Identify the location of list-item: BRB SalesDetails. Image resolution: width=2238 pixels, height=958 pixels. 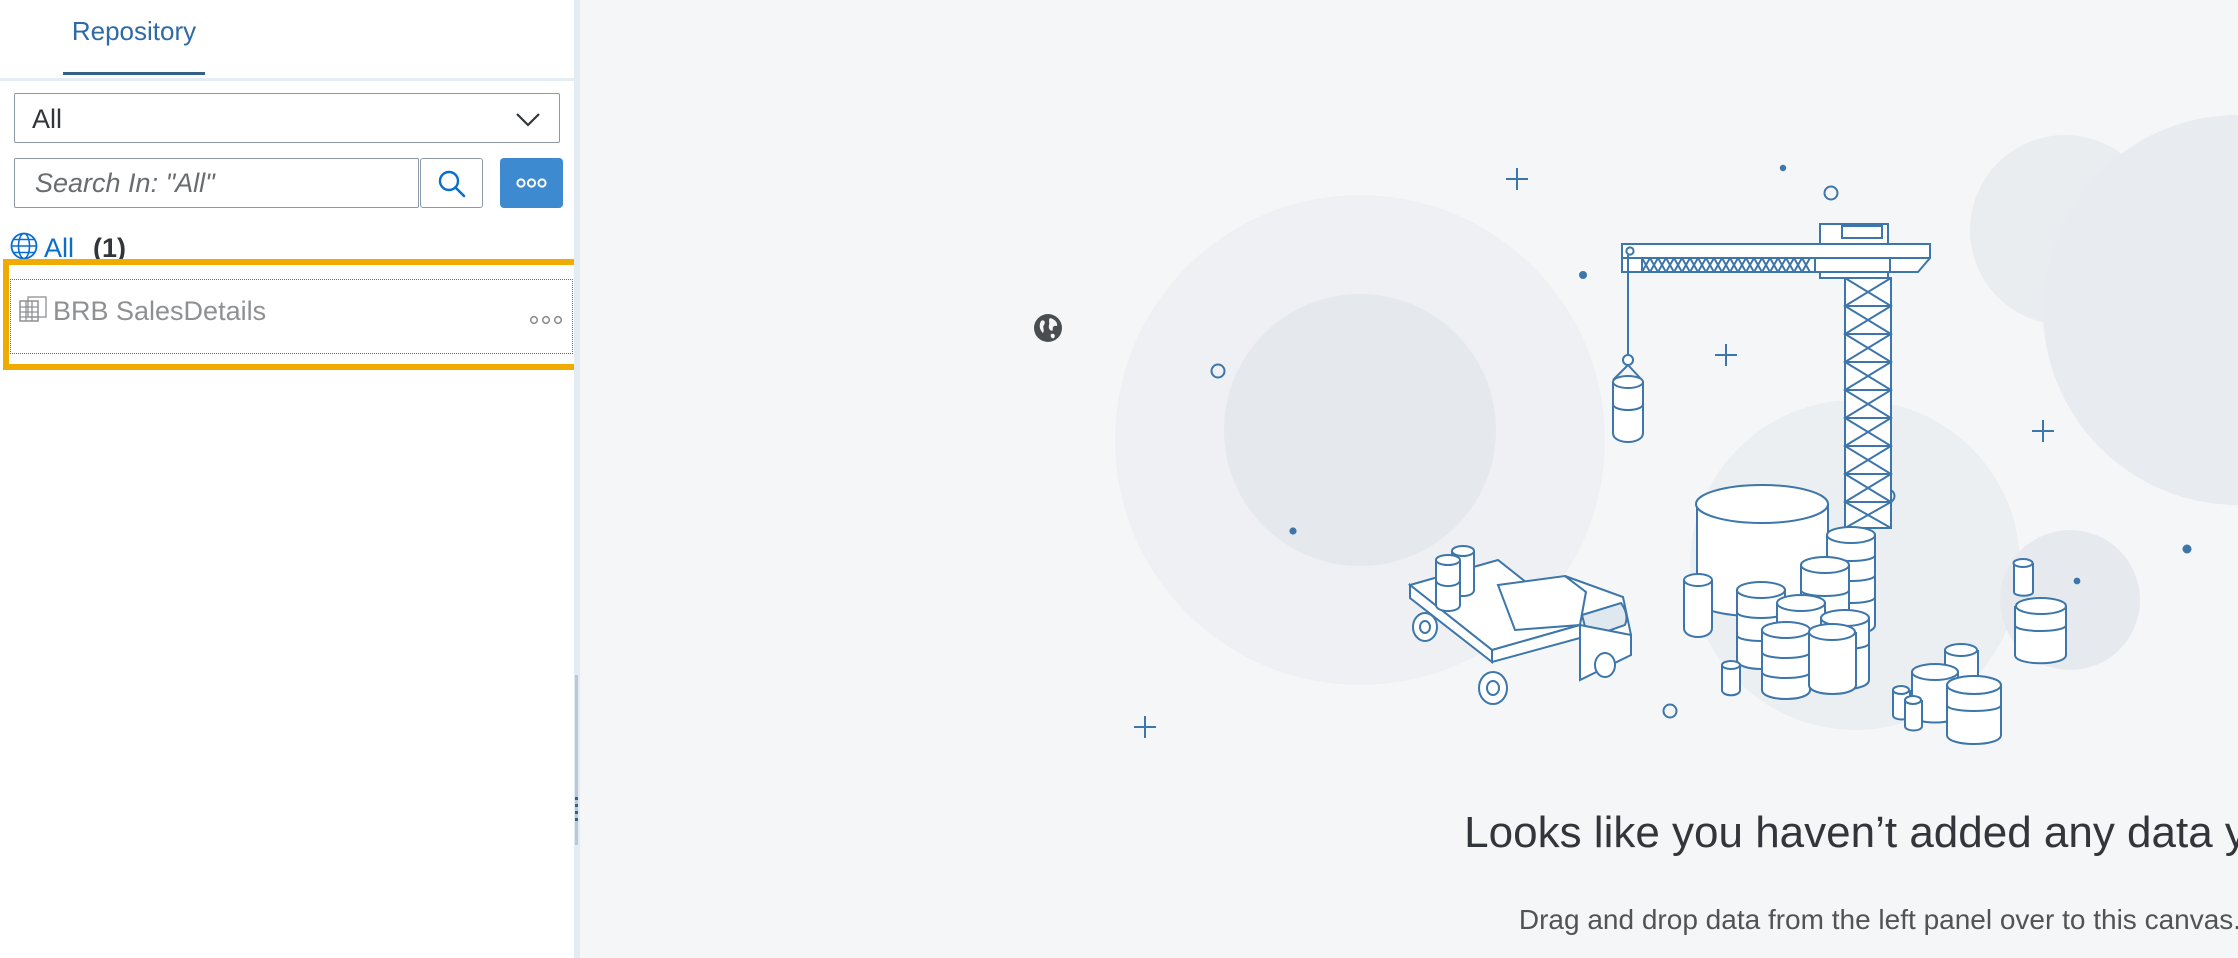
(291, 316).